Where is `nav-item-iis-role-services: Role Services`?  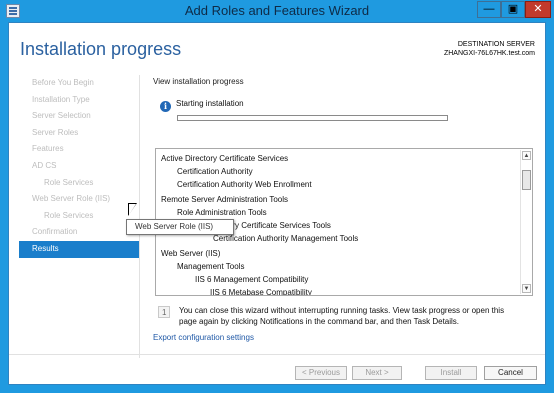 nav-item-iis-role-services: Role Services is located at coordinates (69, 215).